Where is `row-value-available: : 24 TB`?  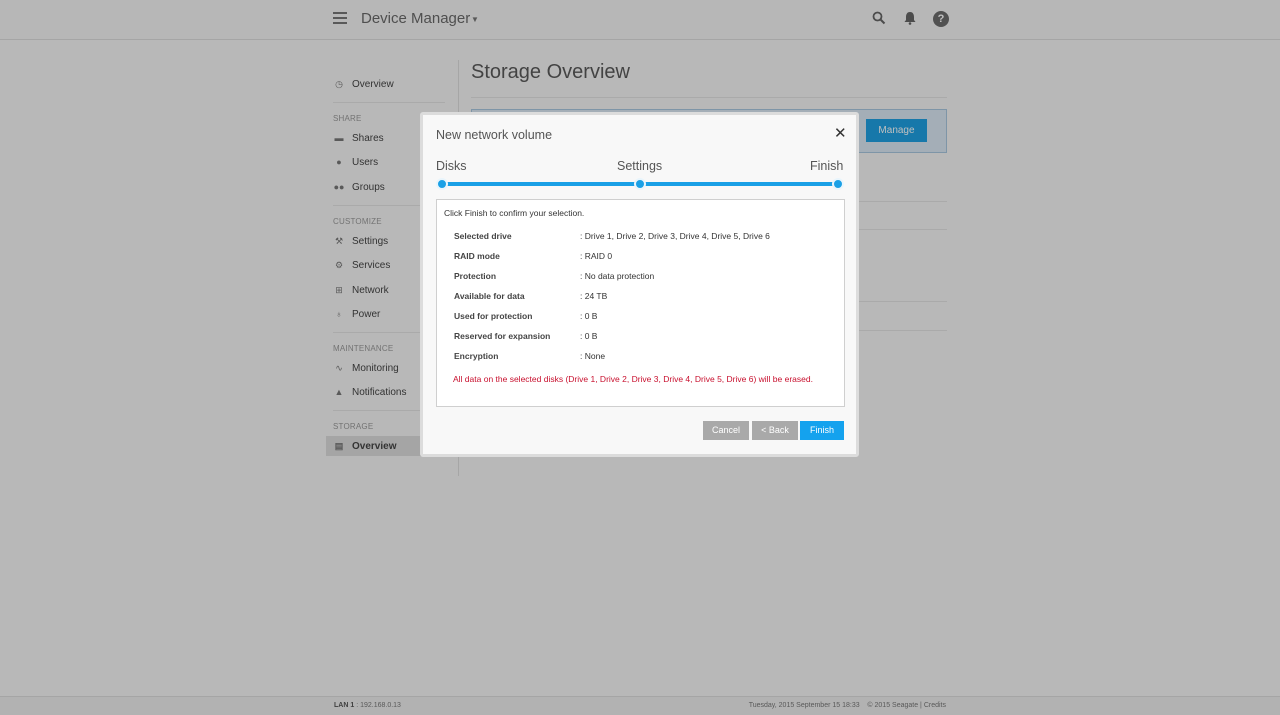 row-value-available: : 24 TB is located at coordinates (594, 296).